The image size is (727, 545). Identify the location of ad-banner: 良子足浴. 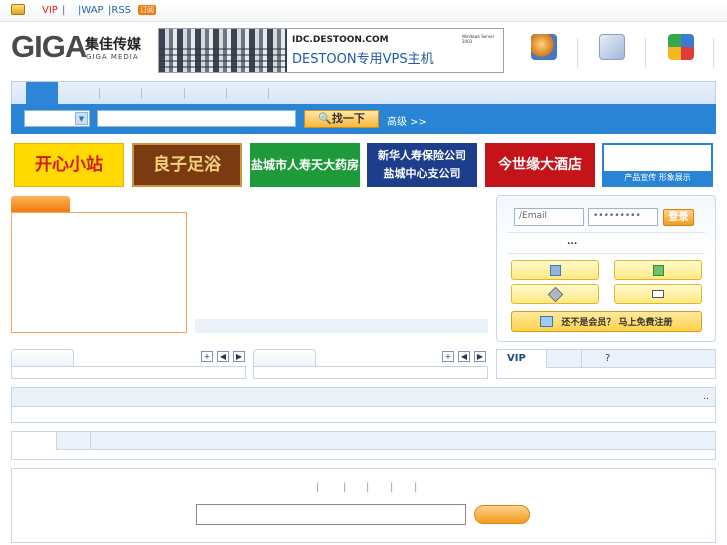
(187, 165).